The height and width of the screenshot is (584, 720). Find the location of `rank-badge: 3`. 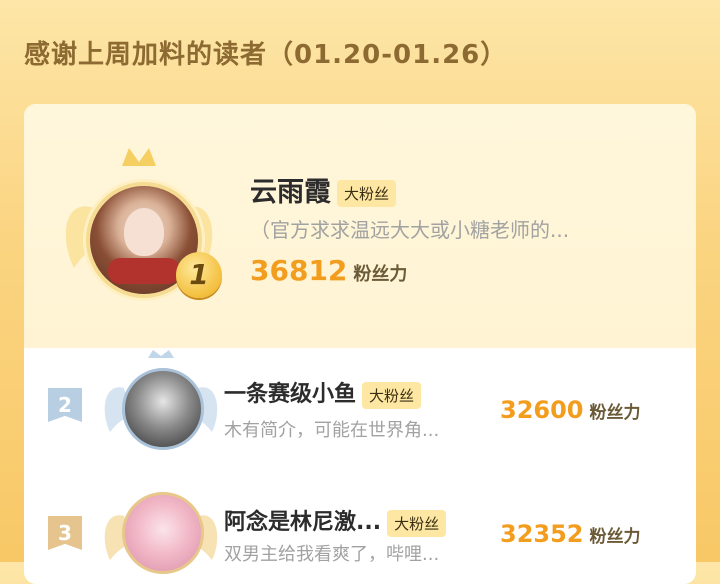

rank-badge: 3 is located at coordinates (65, 533).